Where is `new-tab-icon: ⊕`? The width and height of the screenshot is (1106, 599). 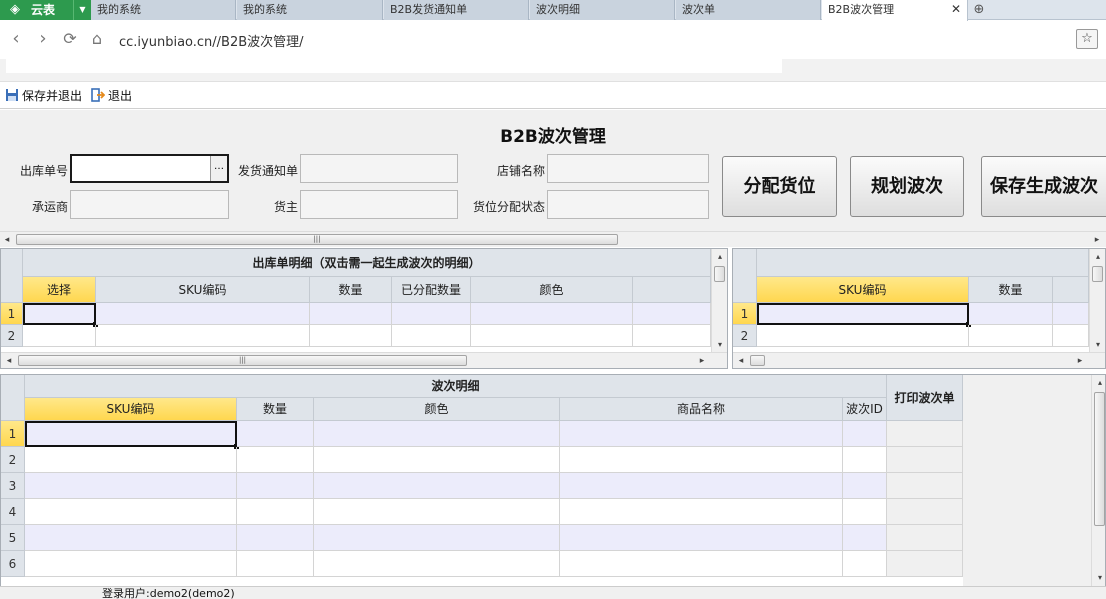
new-tab-icon: ⊕ is located at coordinates (979, 10).